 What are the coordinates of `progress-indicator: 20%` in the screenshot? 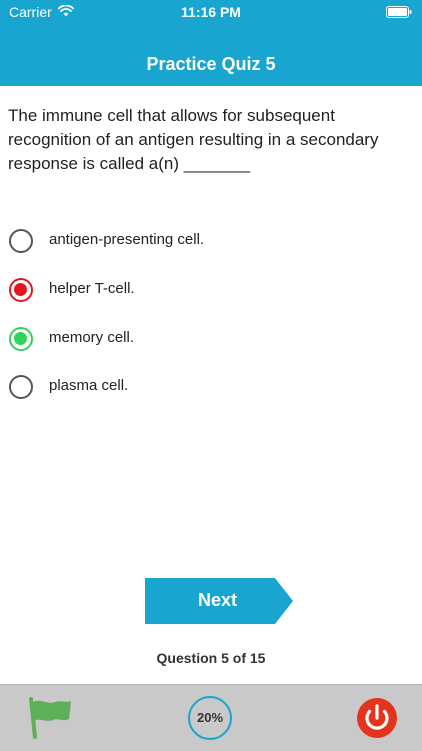 It's located at (210, 718).